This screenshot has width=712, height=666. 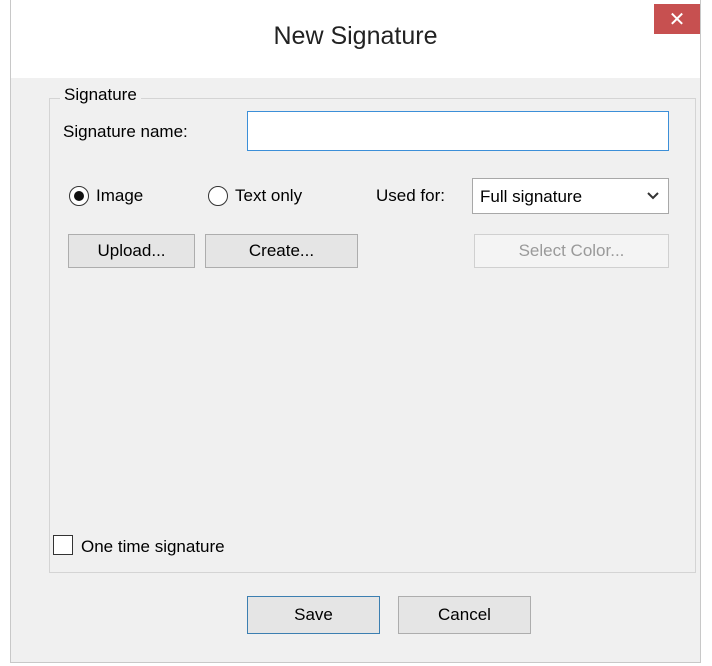 I want to click on radio-selected-dot, so click(x=79, y=196).